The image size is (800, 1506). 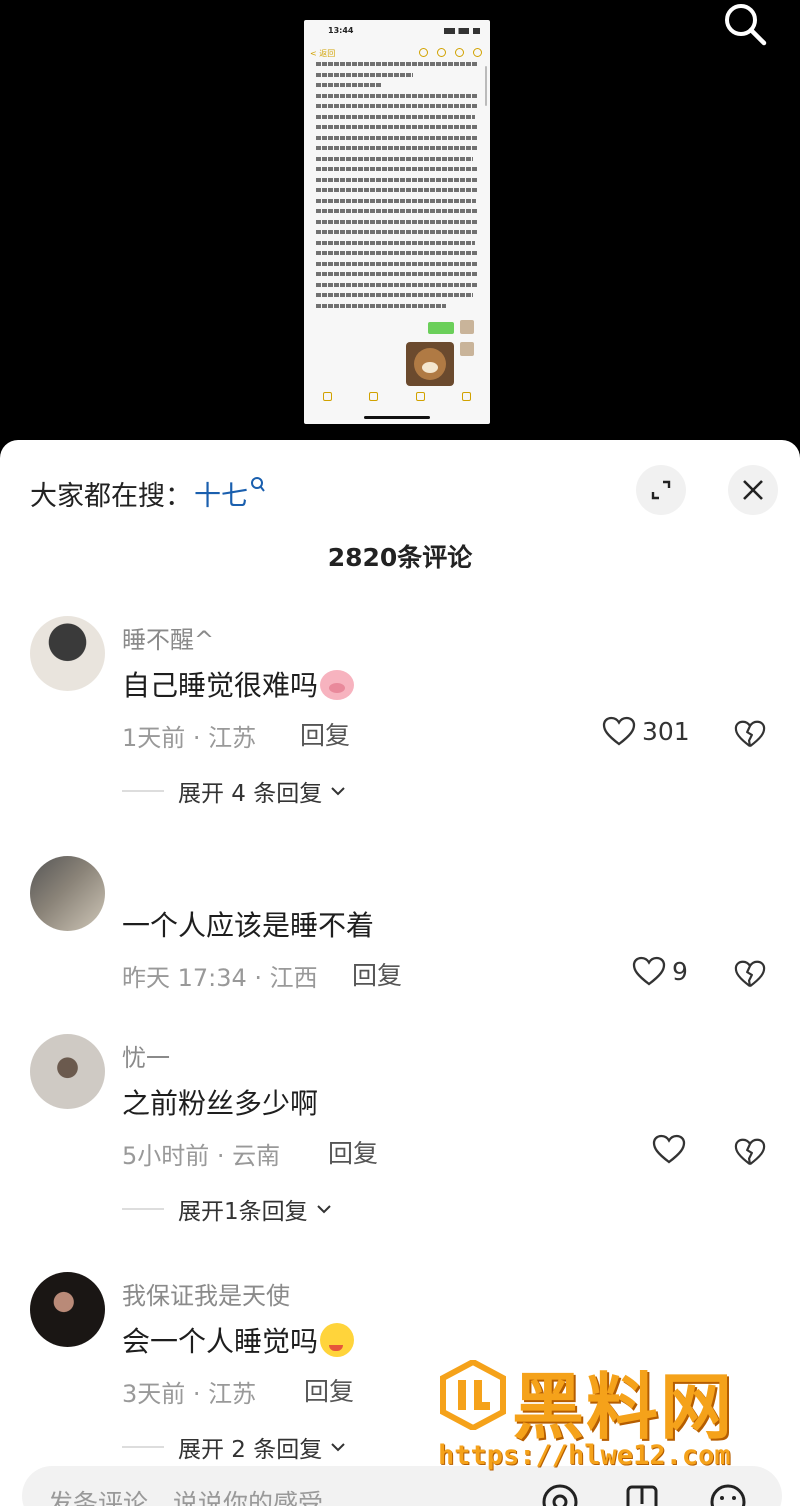 What do you see at coordinates (248, 925) in the screenshot?
I see `comment-text: 一个人应该是睡不着` at bounding box center [248, 925].